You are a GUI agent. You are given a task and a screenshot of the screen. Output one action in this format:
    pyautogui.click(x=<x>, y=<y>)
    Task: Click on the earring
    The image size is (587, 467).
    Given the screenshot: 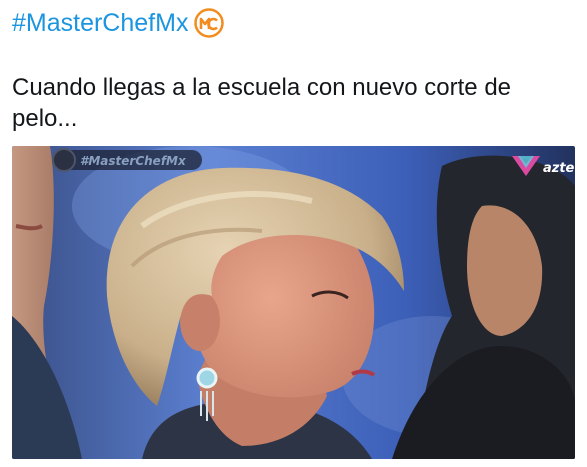 What is the action you would take?
    pyautogui.click(x=207, y=394)
    